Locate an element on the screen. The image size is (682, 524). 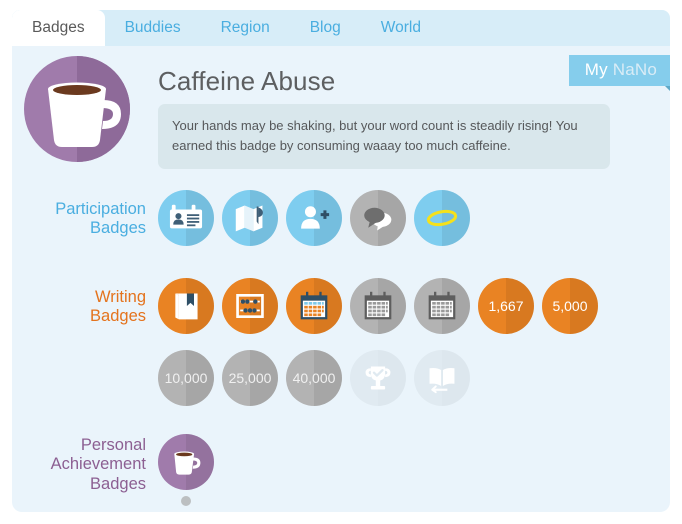
tab-blog: Blog is located at coordinates (325, 28).